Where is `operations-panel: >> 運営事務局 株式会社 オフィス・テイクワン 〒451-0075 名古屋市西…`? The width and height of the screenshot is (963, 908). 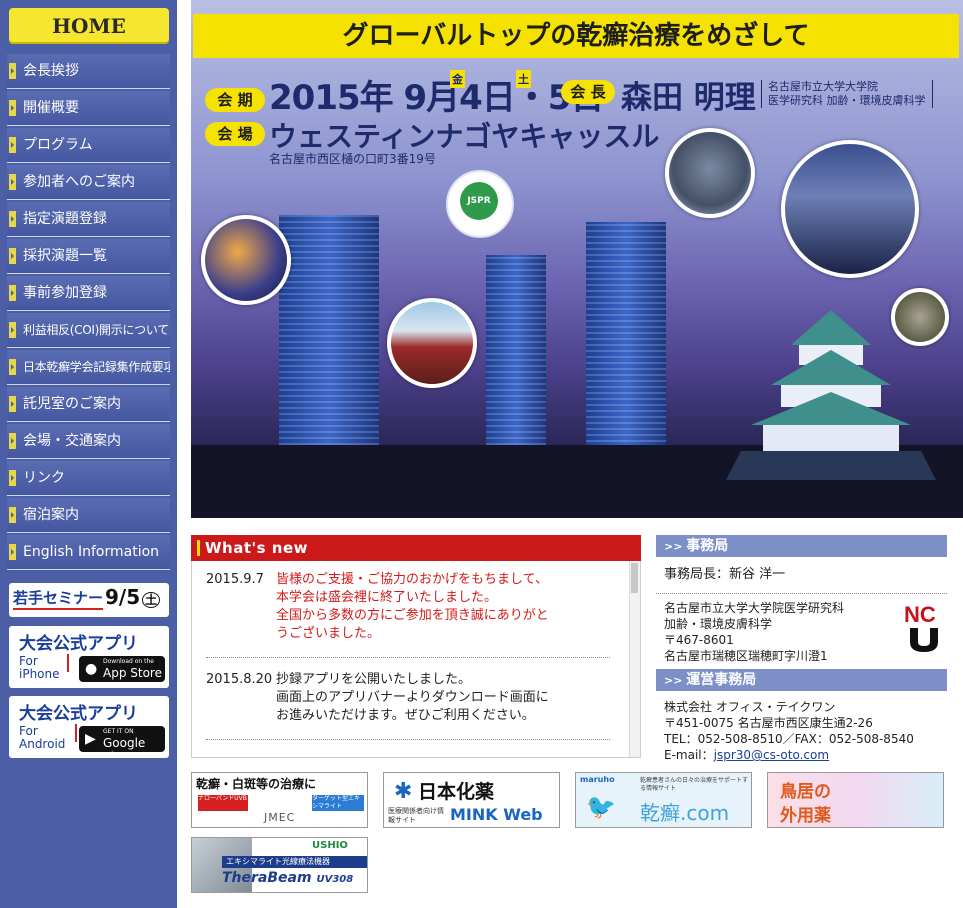
operations-panel: >> 運営事務局 株式会社 オフィス・テイクワン 〒451-0075 名古屋市西… is located at coordinates (801, 716).